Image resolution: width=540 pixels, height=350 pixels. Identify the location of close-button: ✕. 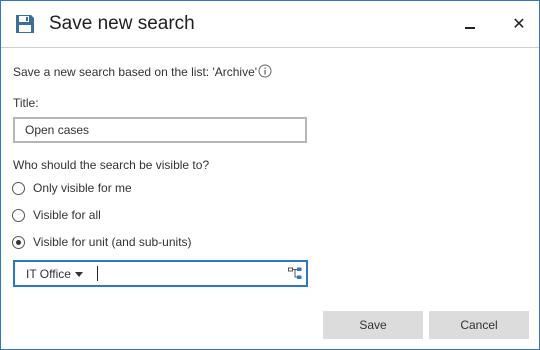
(519, 24).